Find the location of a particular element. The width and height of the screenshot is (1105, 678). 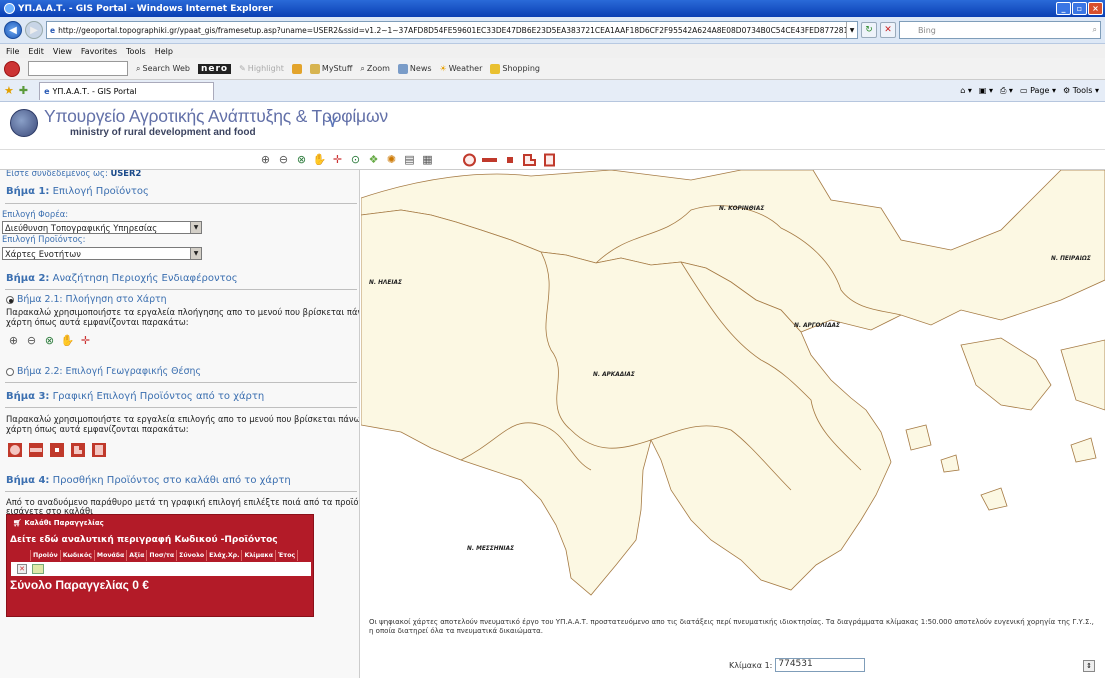

select-polygon-icon is located at coordinates (529, 160).